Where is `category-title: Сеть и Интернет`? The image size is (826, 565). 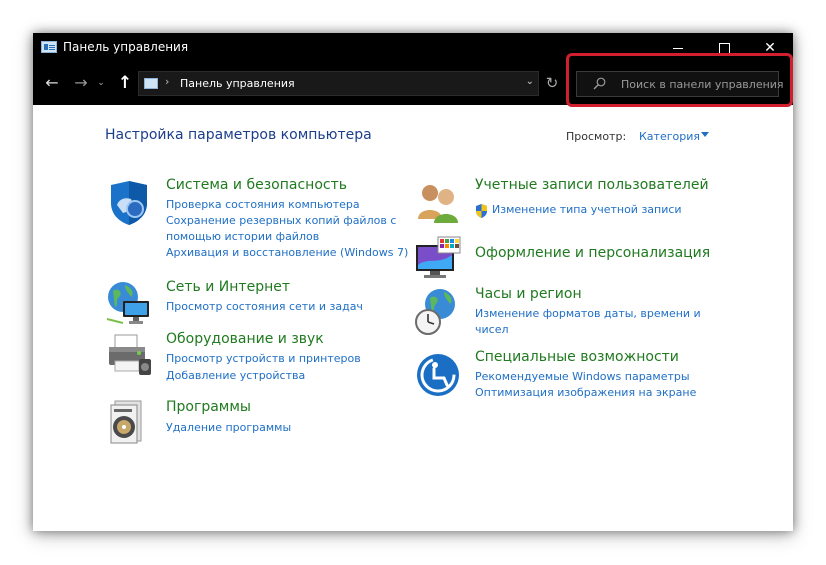 category-title: Сеть и Интернет is located at coordinates (228, 287).